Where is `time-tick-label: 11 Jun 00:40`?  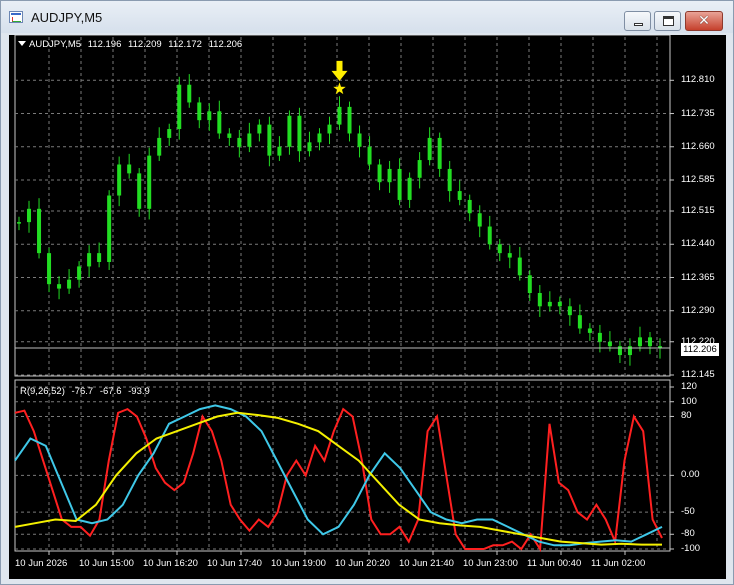
time-tick-label: 11 Jun 00:40 is located at coordinates (554, 563).